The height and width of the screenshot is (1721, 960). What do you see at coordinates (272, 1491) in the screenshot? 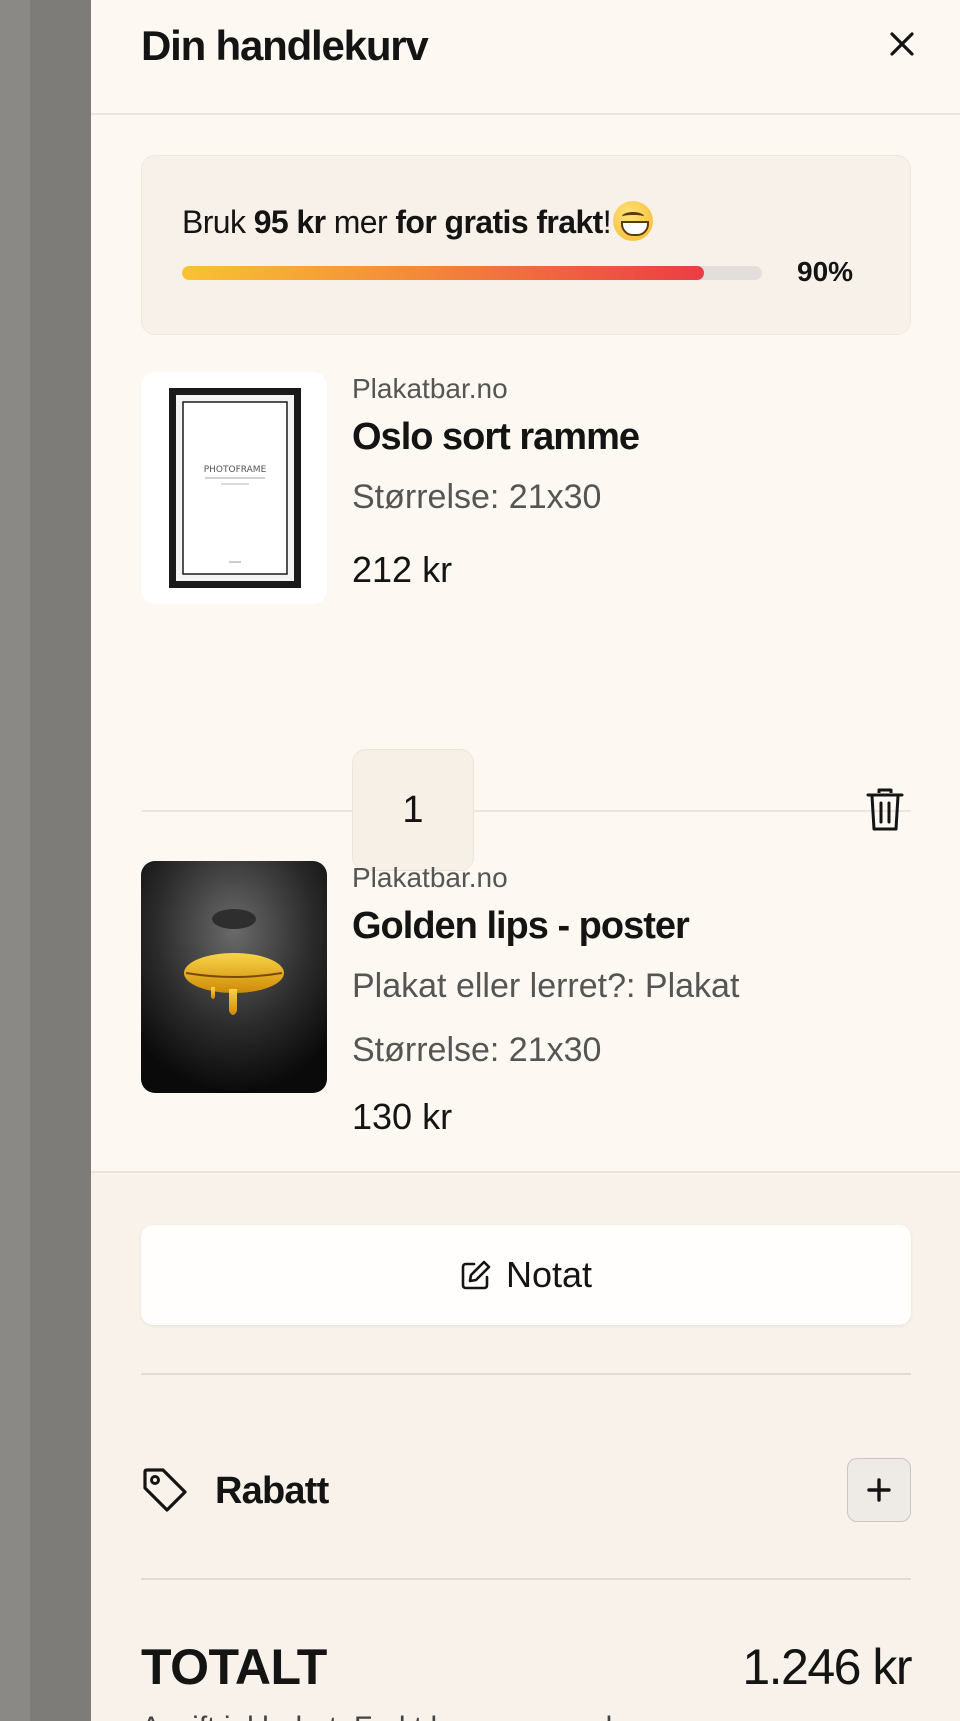
I see `discount-label: Rabatt` at bounding box center [272, 1491].